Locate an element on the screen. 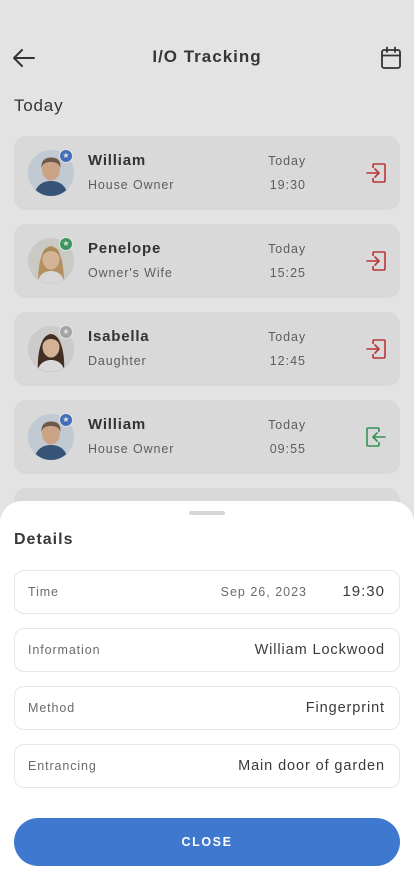  detail-row-time: Time Sep 26, 2023 19:30 is located at coordinates (207, 592).